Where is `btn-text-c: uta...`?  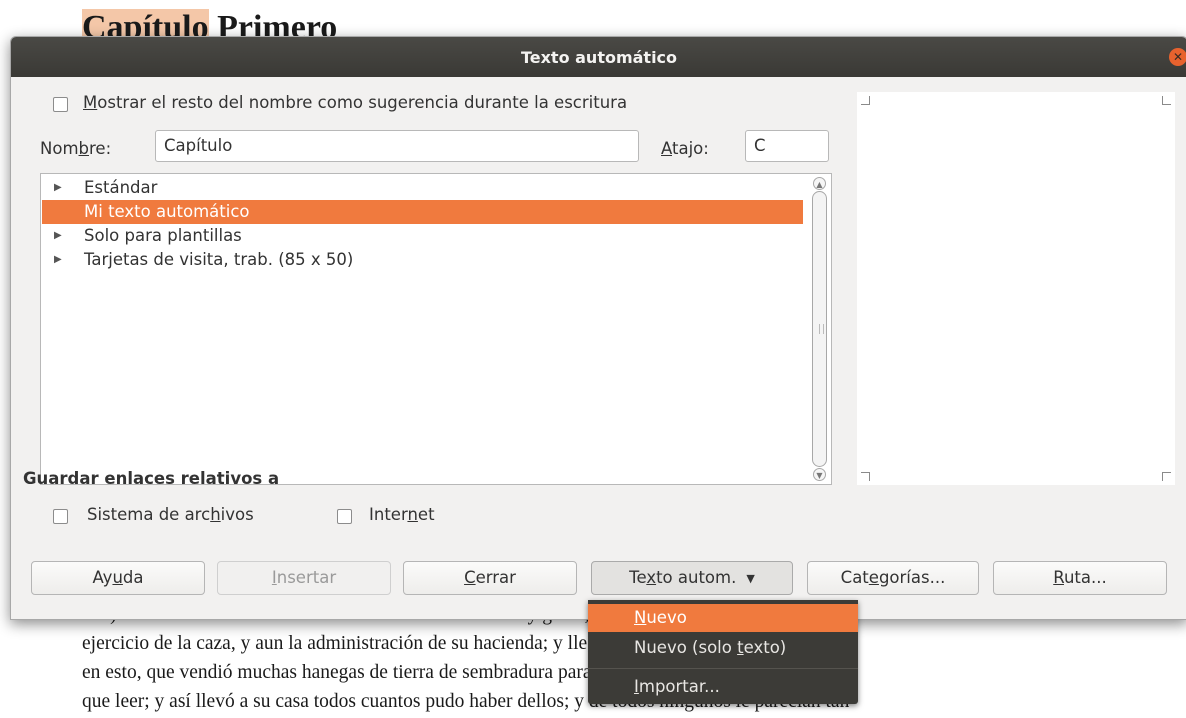
btn-text-c: uta... is located at coordinates (1085, 577).